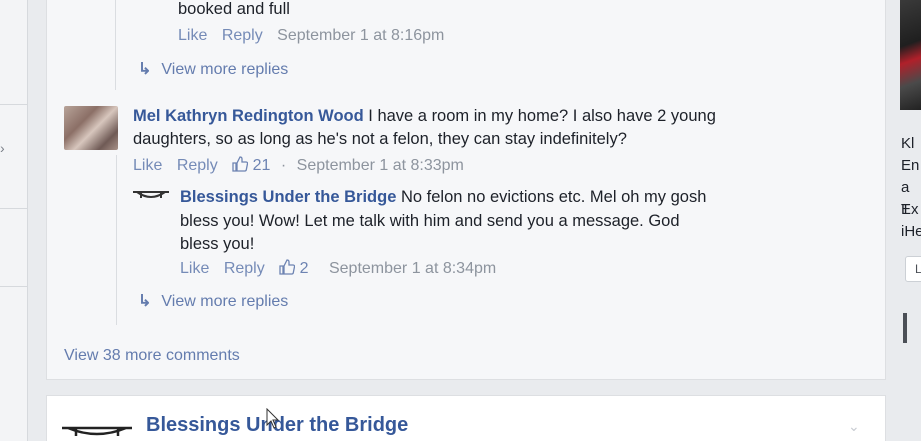 The width and height of the screenshot is (921, 441). Describe the element at coordinates (273, 418) in the screenshot. I see `mouse-cursor-icon` at that location.